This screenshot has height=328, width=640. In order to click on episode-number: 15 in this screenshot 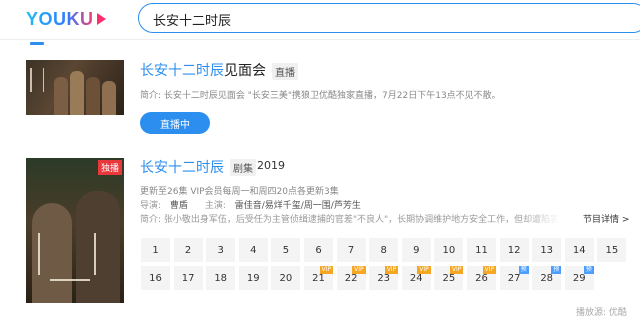, I will do `click(612, 250)`.